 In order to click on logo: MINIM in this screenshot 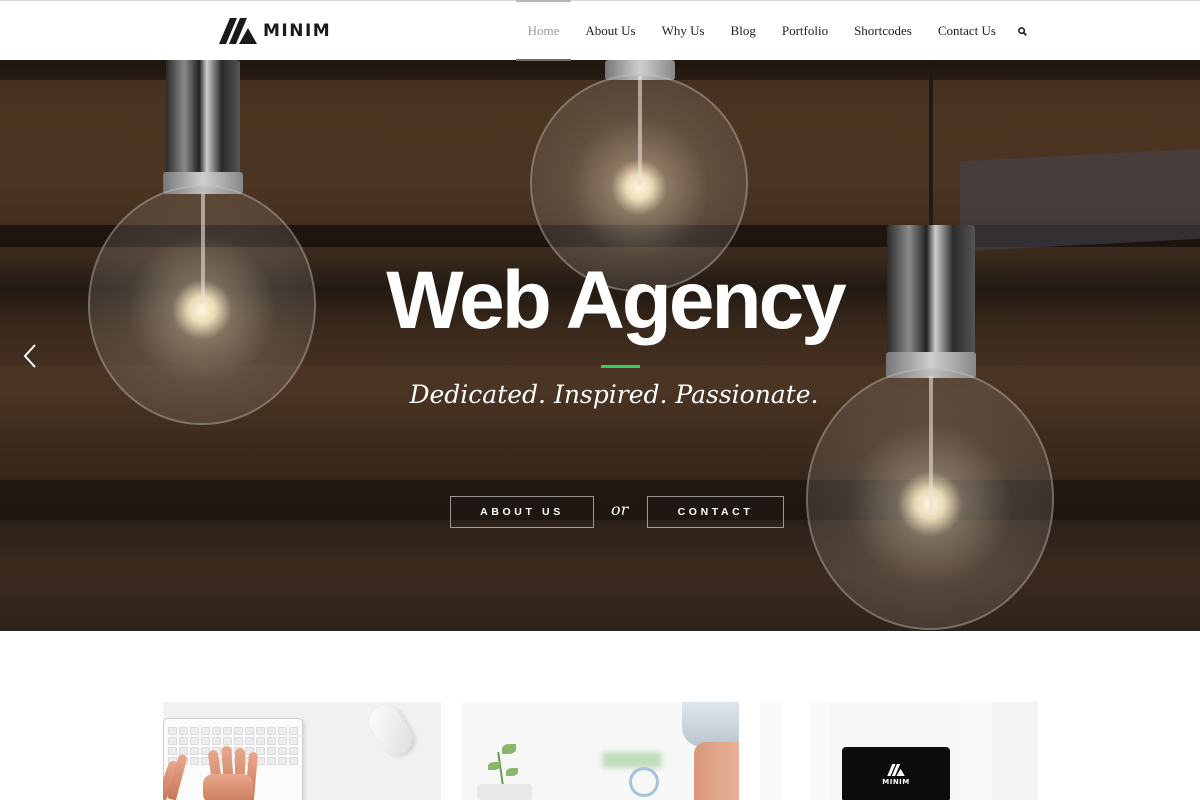, I will do `click(275, 31)`.